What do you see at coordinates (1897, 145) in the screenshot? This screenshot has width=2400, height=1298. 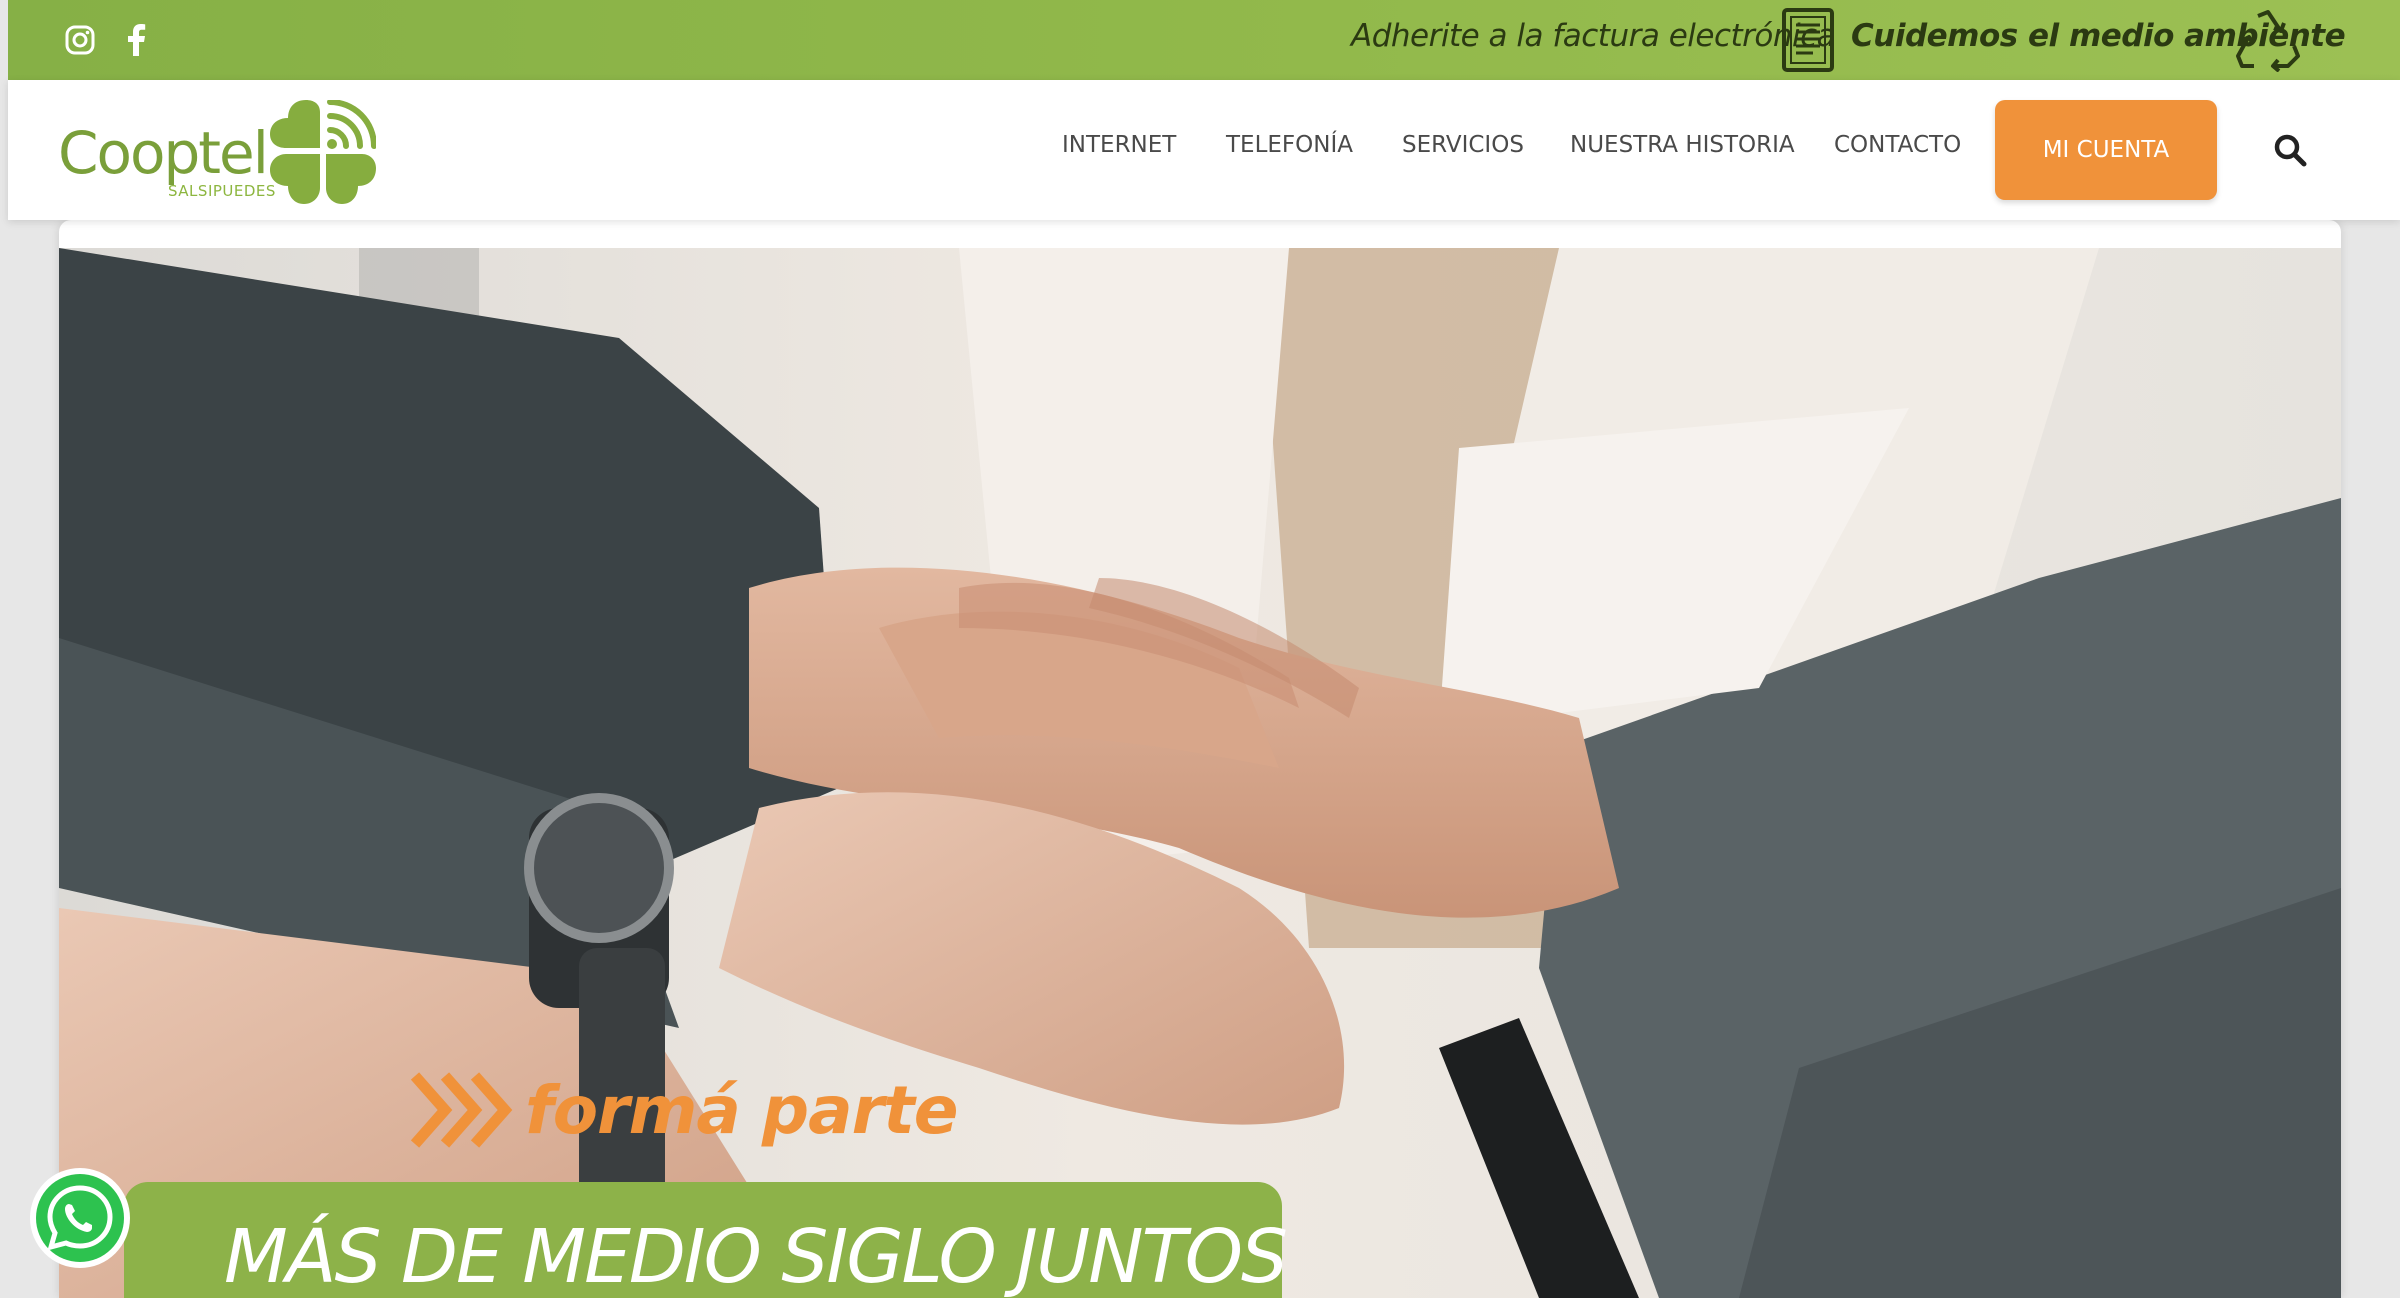 I see `nav-contacto: CONTACTO` at bounding box center [1897, 145].